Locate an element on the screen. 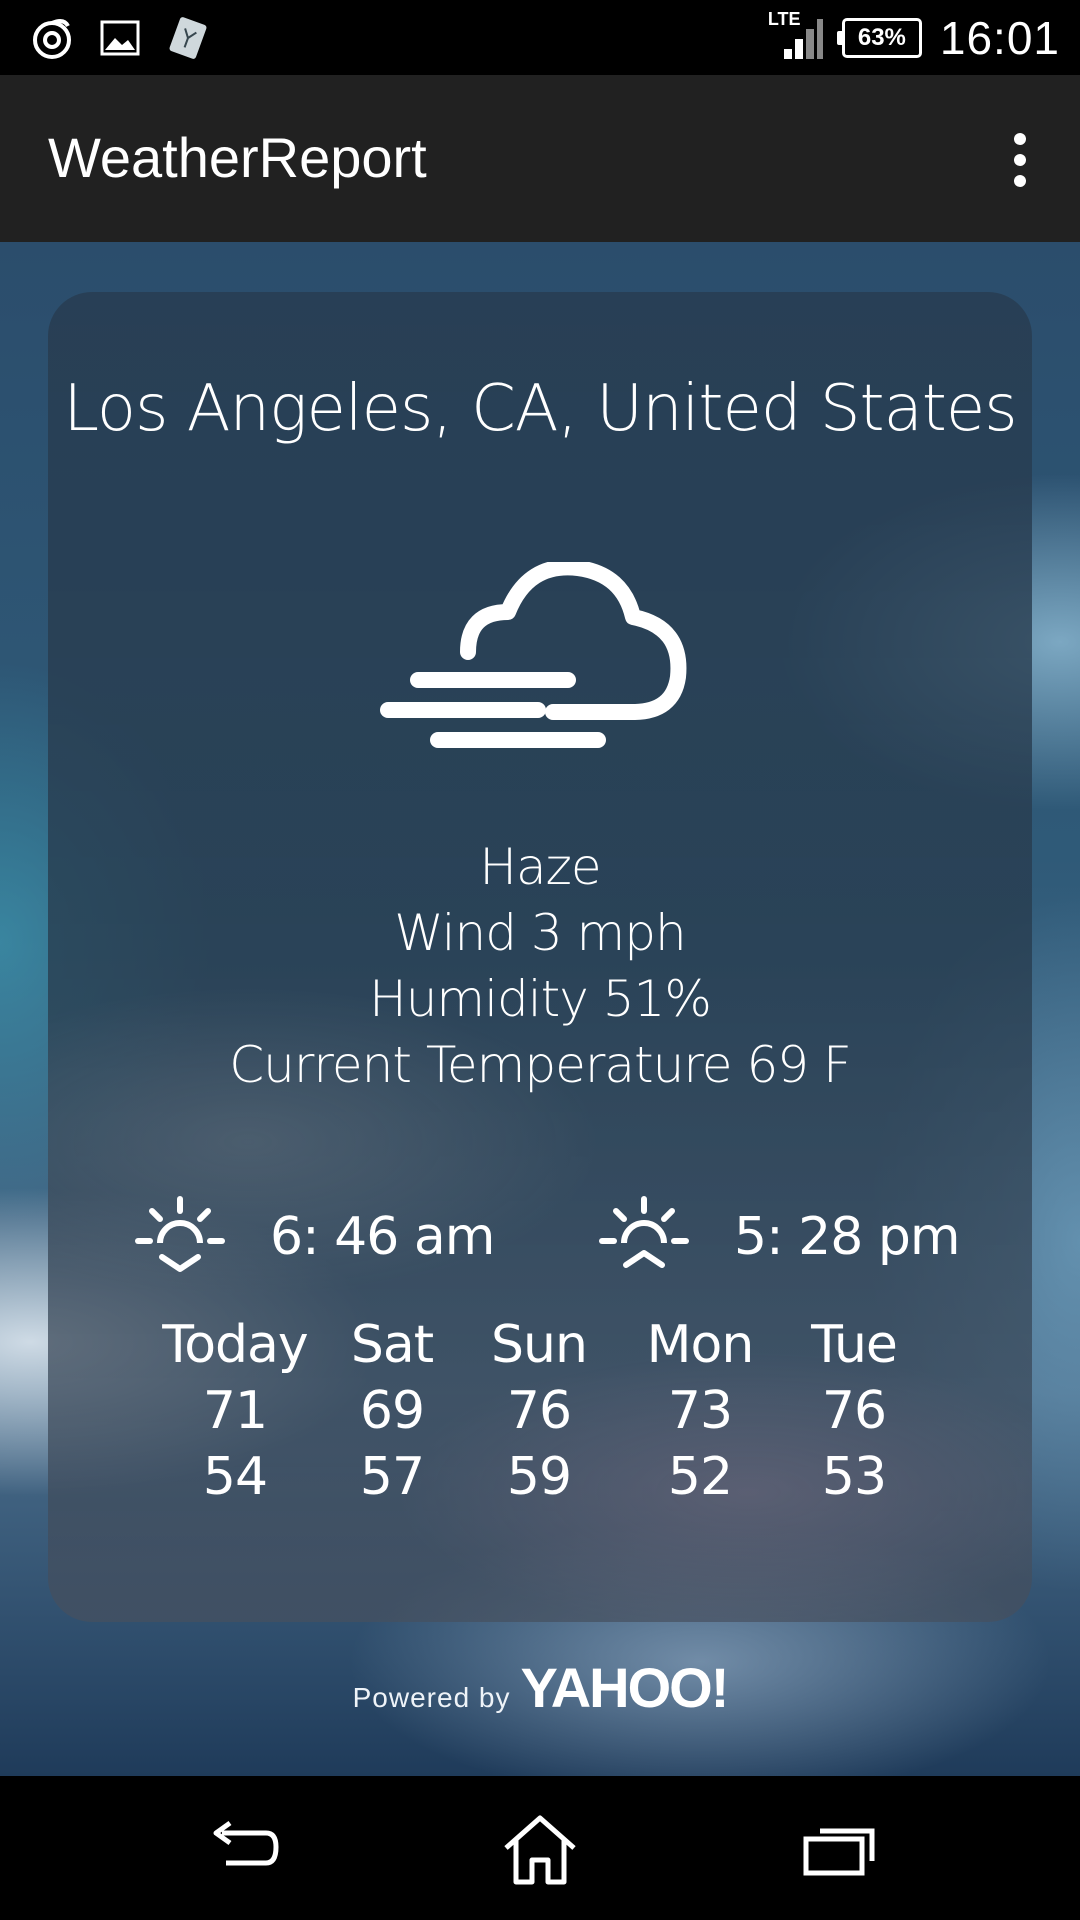 This screenshot has width=1080, height=1920. image-icon is located at coordinates (120, 38).